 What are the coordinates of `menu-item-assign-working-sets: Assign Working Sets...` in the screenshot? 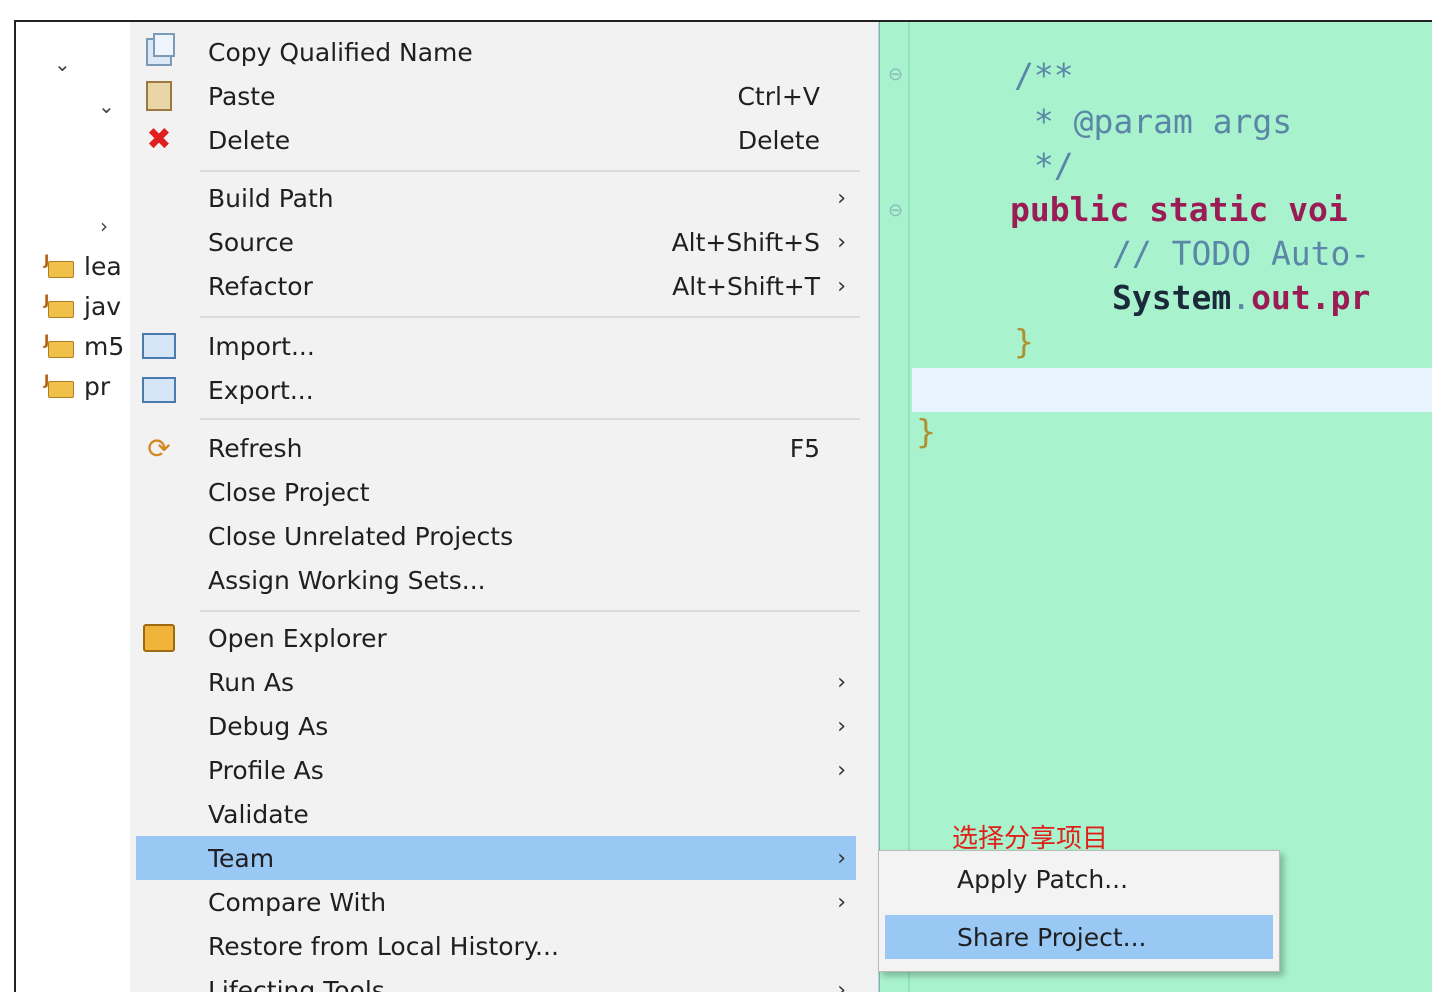 It's located at (496, 580).